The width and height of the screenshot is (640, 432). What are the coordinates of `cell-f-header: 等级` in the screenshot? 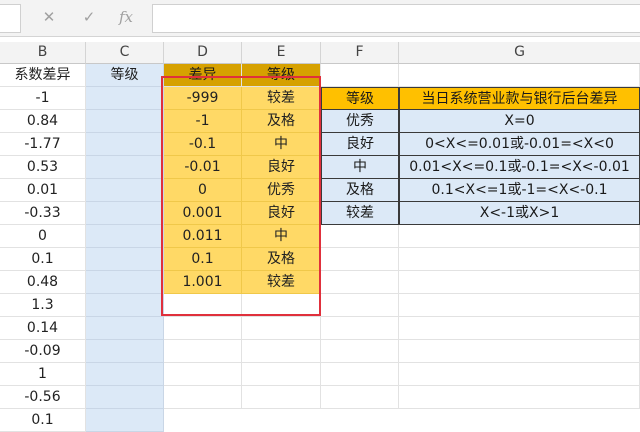 It's located at (360, 98).